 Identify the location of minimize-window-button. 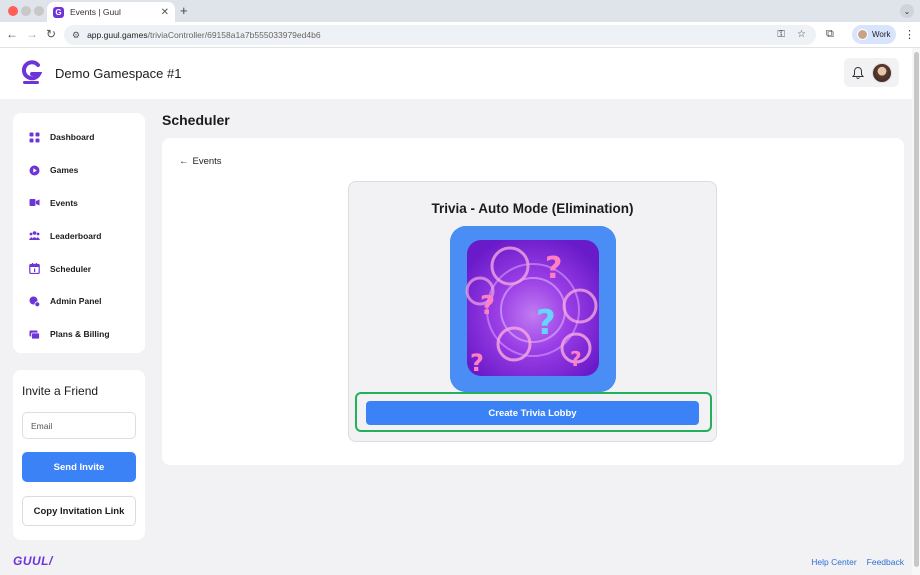
(26, 11).